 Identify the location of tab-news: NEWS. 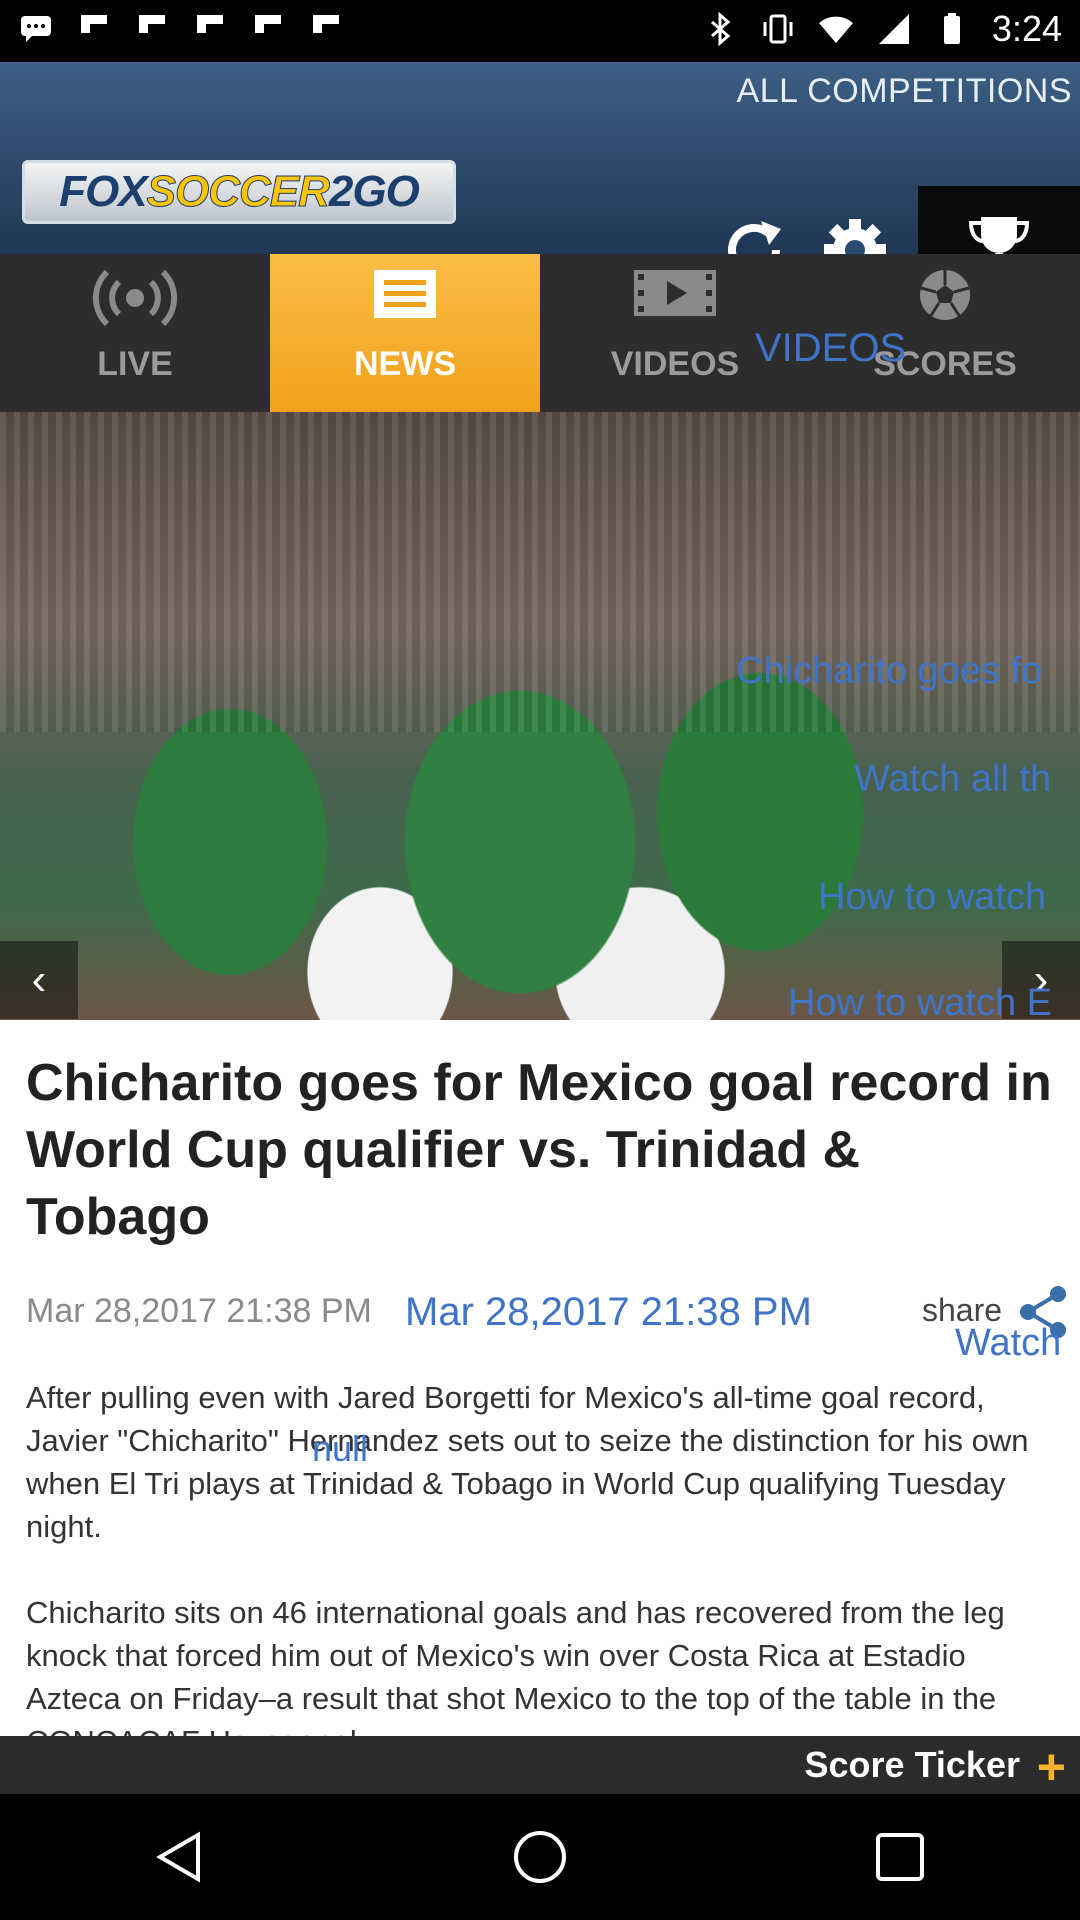
(405, 333).